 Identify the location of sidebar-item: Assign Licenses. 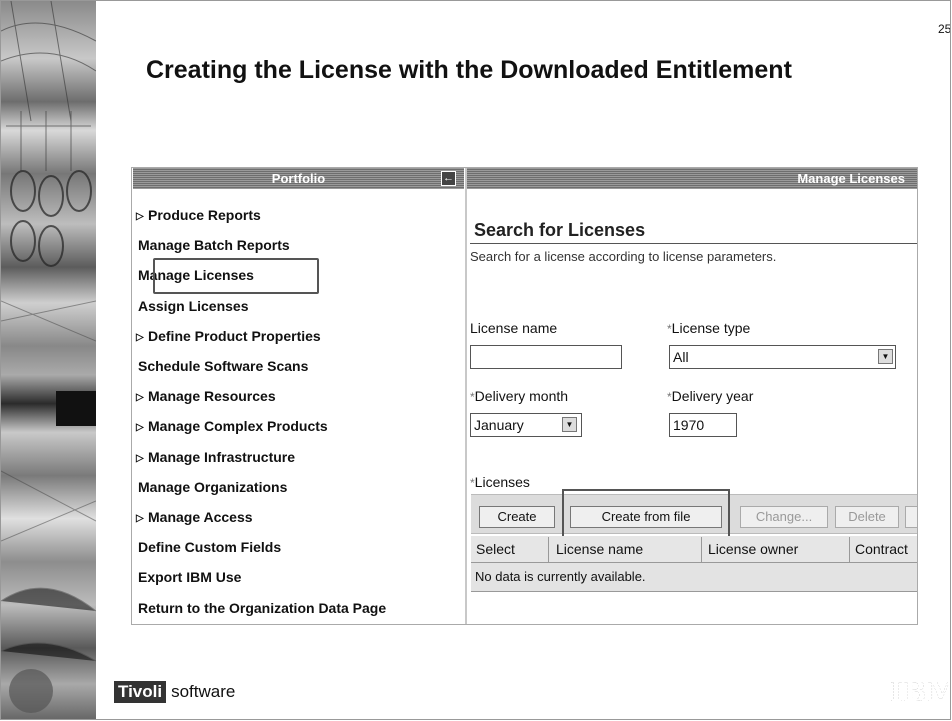
(193, 306).